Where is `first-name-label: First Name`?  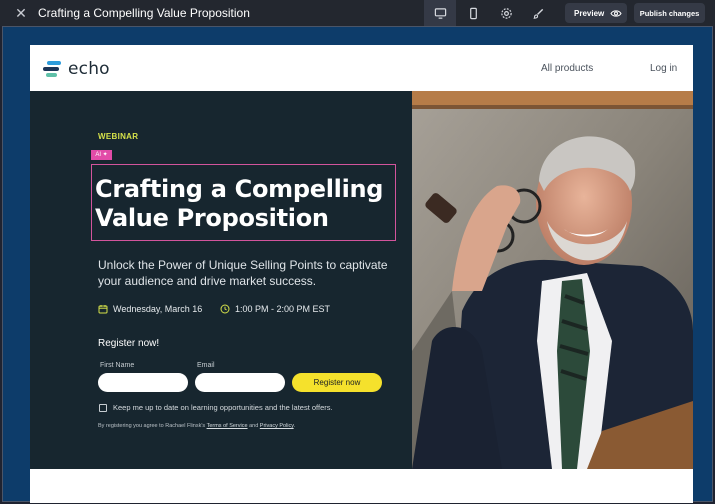 first-name-label: First Name is located at coordinates (117, 365).